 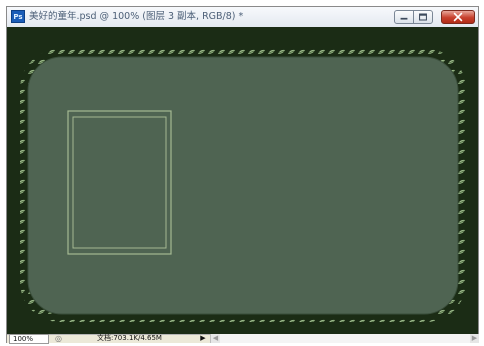 I want to click on maximize-button, so click(x=423, y=17).